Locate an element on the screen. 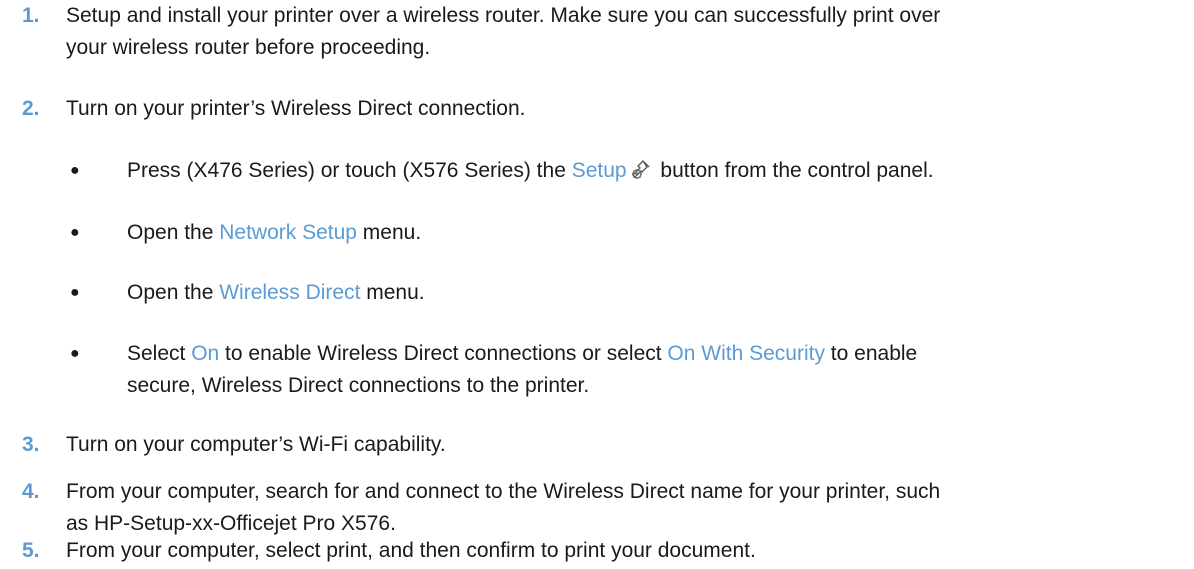 The width and height of the screenshot is (1194, 569). bullet-text: Open the Network Setup menu. is located at coordinates (657, 233).